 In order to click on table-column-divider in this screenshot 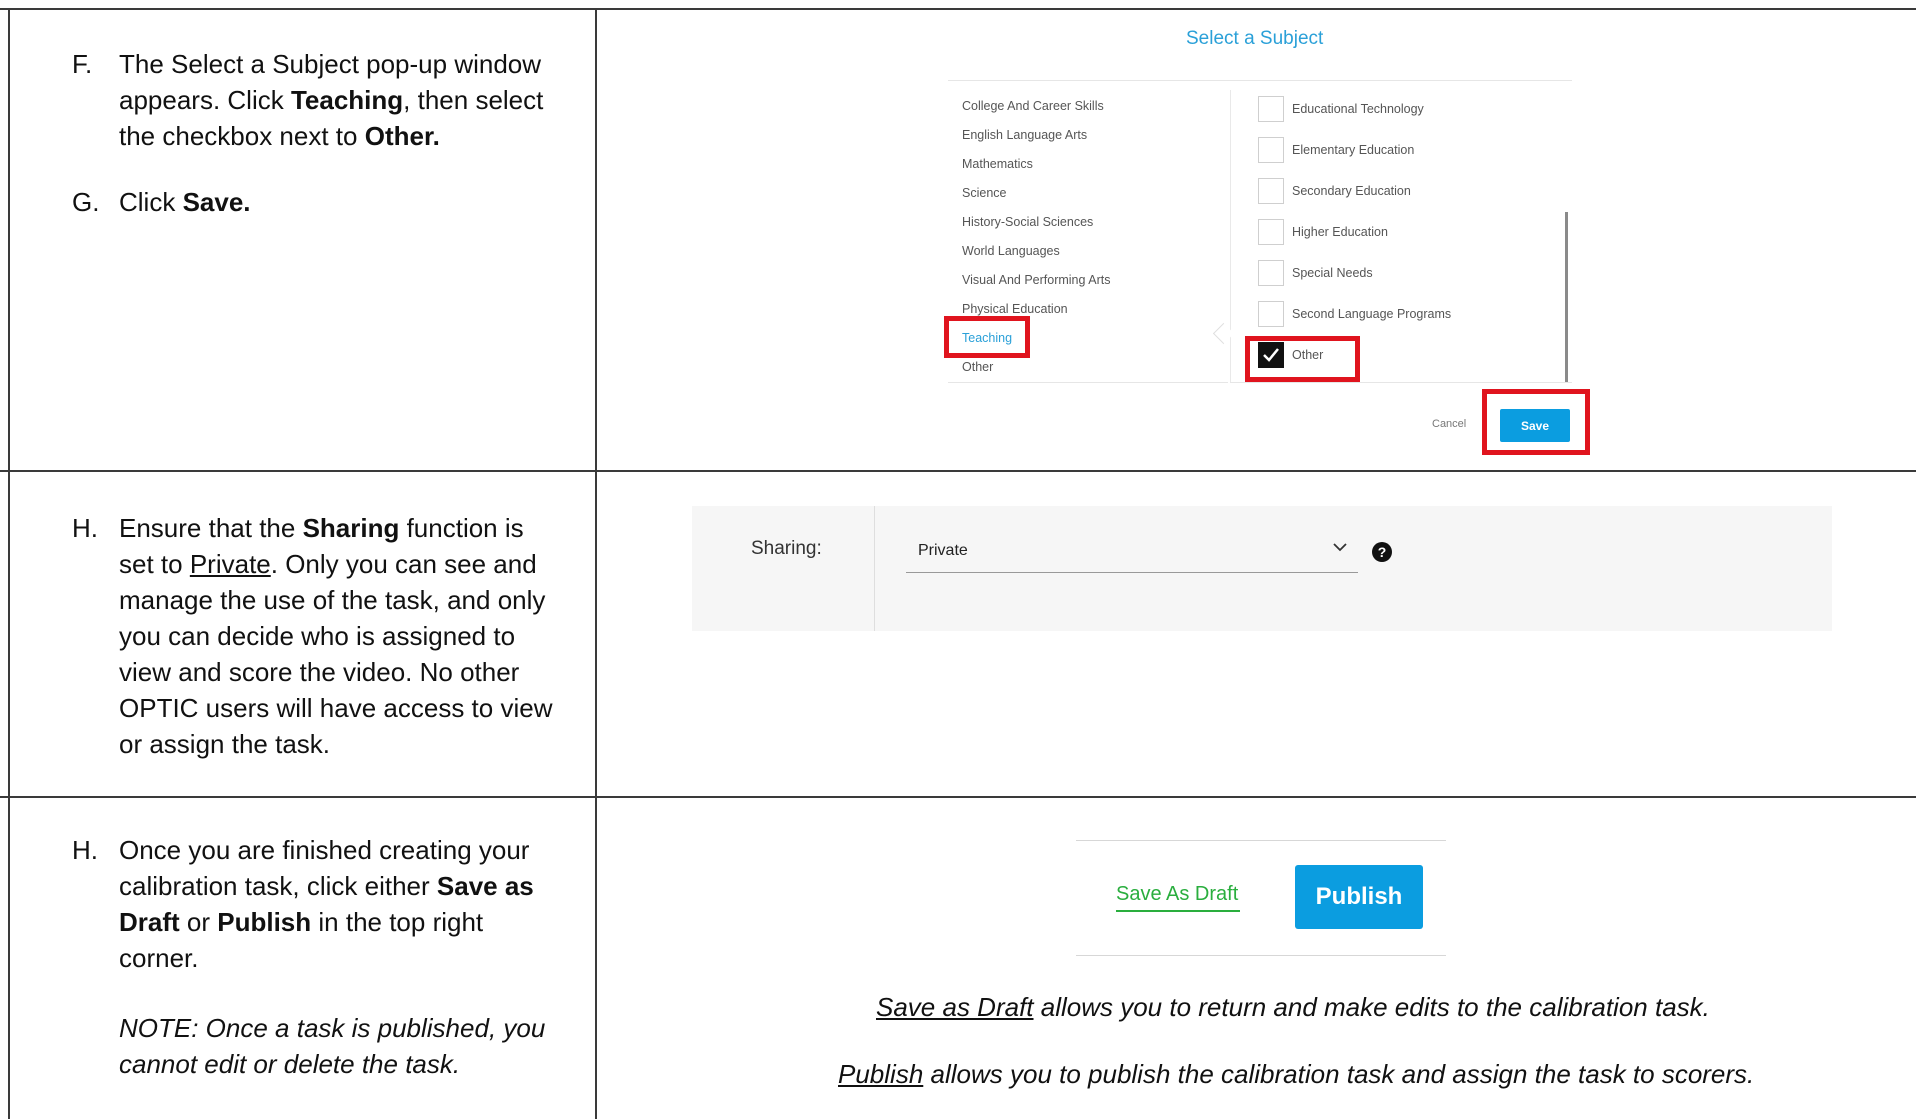, I will do `click(596, 563)`.